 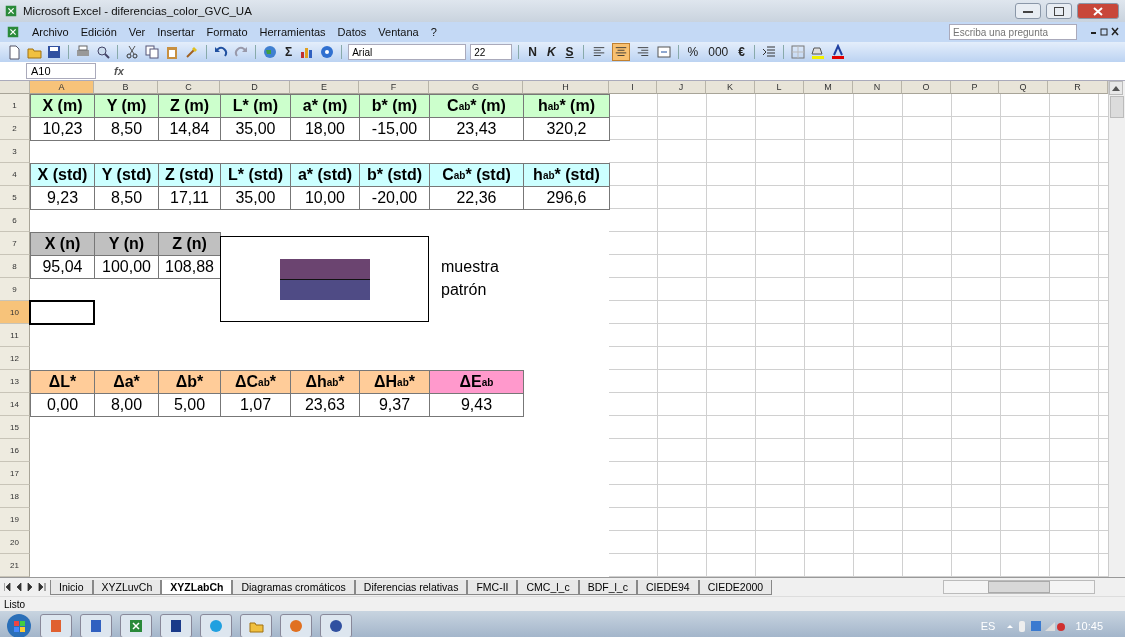 I want to click on minimize-button, so click(x=1028, y=11).